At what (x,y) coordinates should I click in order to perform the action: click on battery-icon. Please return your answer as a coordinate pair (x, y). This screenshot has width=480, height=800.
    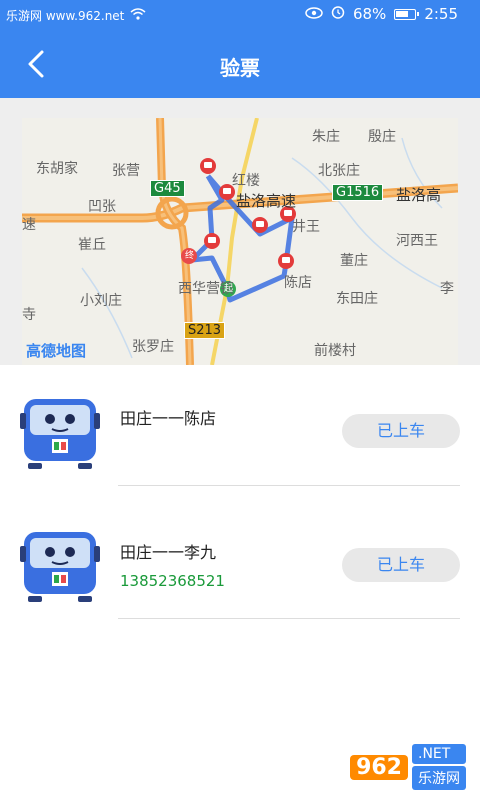
    Looking at the image, I should click on (407, 14).